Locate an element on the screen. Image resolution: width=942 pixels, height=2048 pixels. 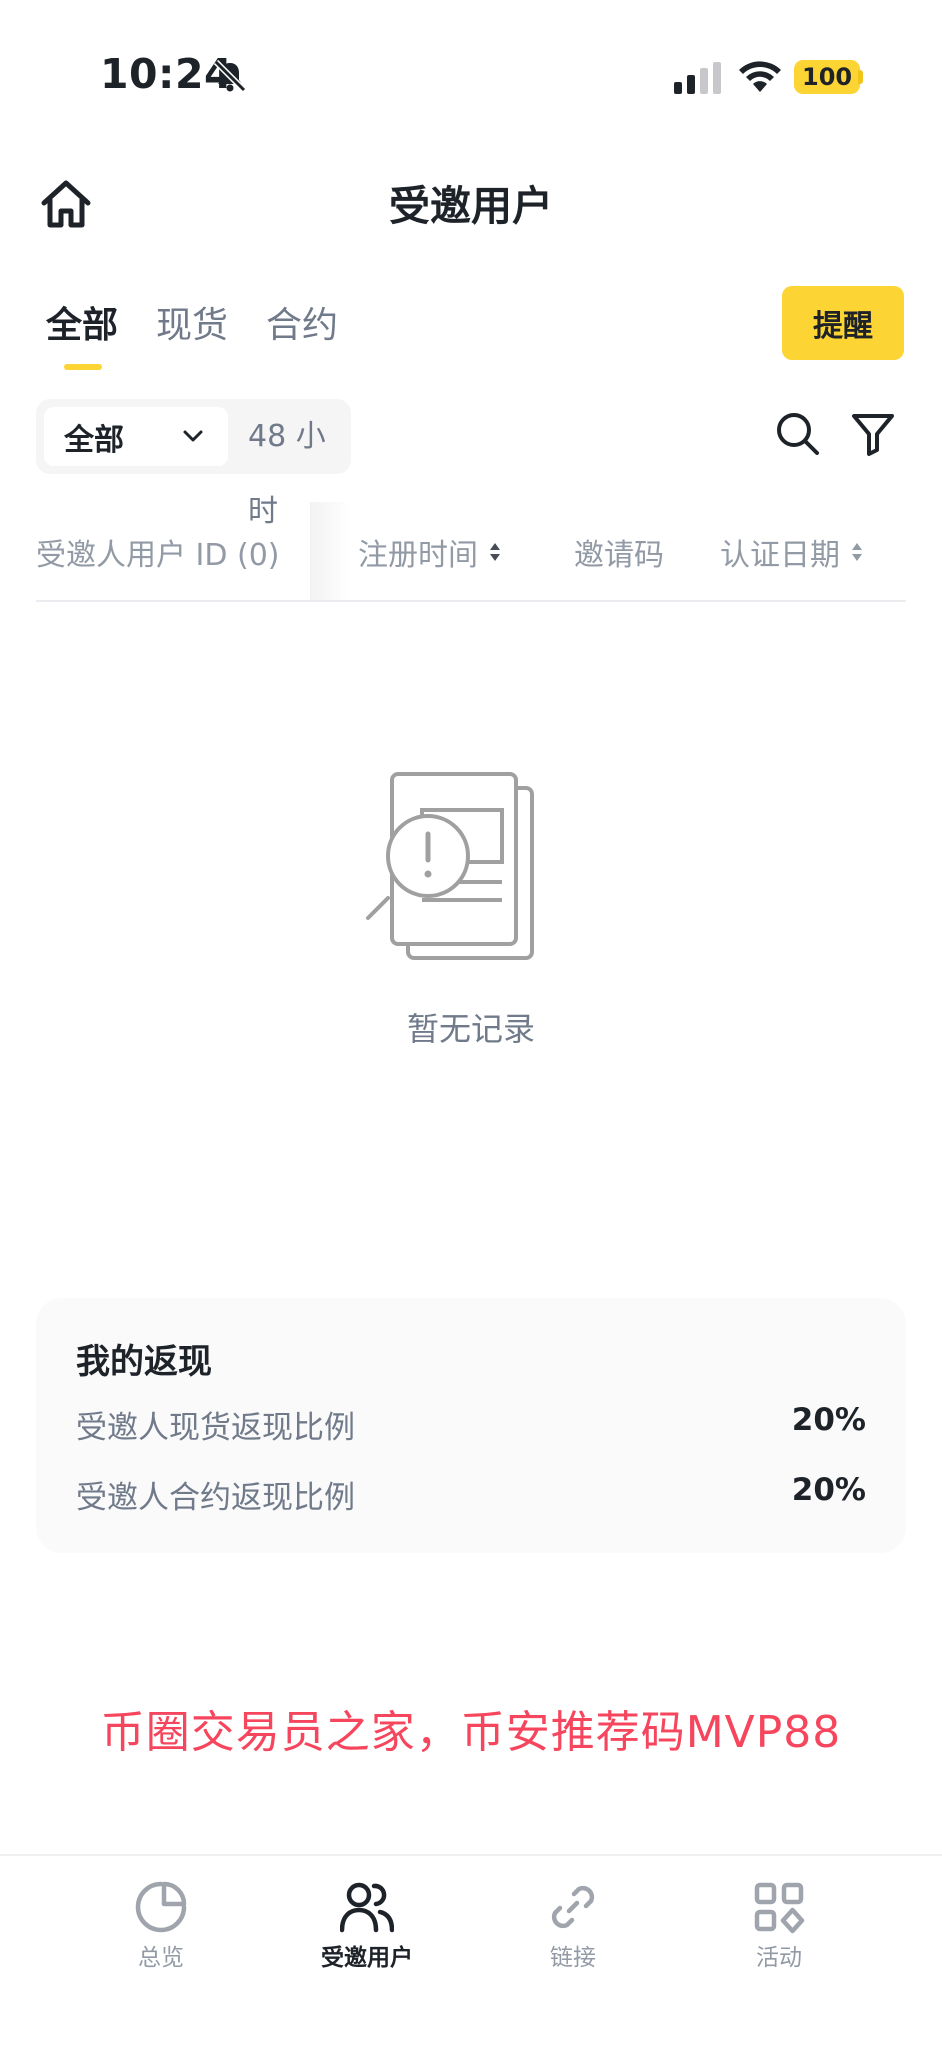
nav-label: 受邀用户 is located at coordinates (367, 1958).